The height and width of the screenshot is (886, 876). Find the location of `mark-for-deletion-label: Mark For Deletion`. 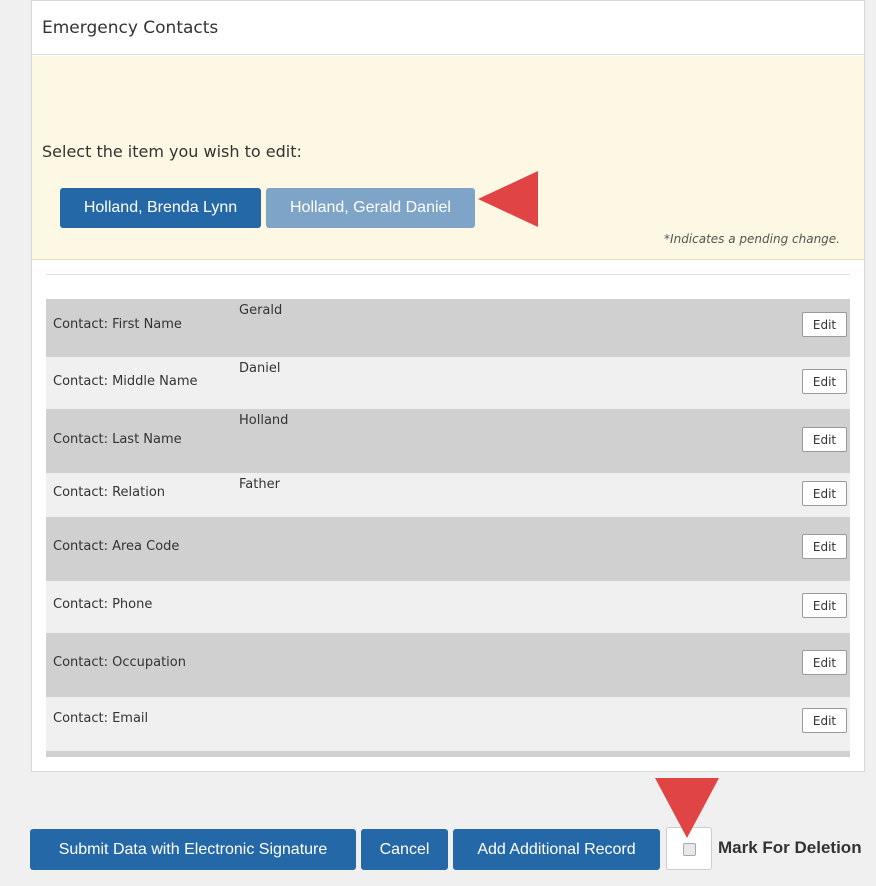

mark-for-deletion-label: Mark For Deletion is located at coordinates (790, 847).